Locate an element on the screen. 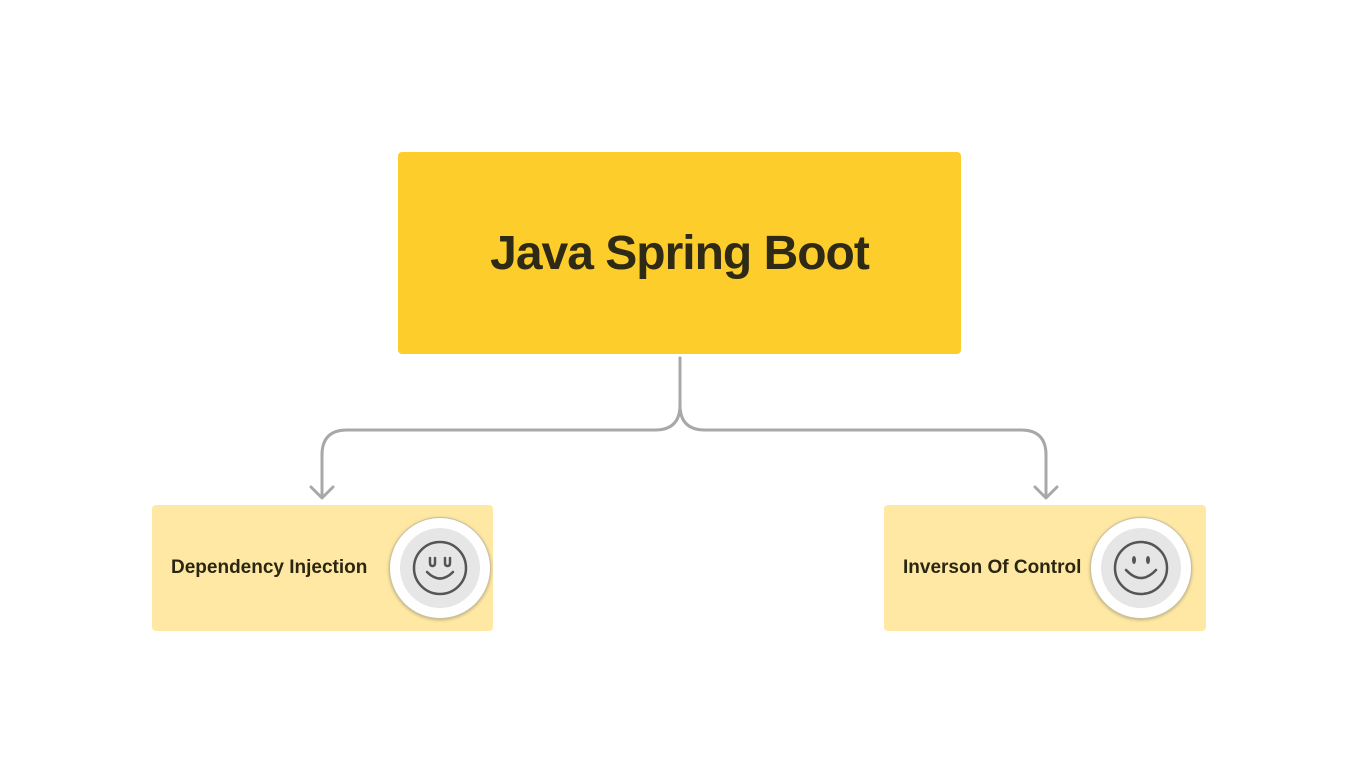 This screenshot has height=783, width=1358. connector-arrows is located at coordinates (684, 428).